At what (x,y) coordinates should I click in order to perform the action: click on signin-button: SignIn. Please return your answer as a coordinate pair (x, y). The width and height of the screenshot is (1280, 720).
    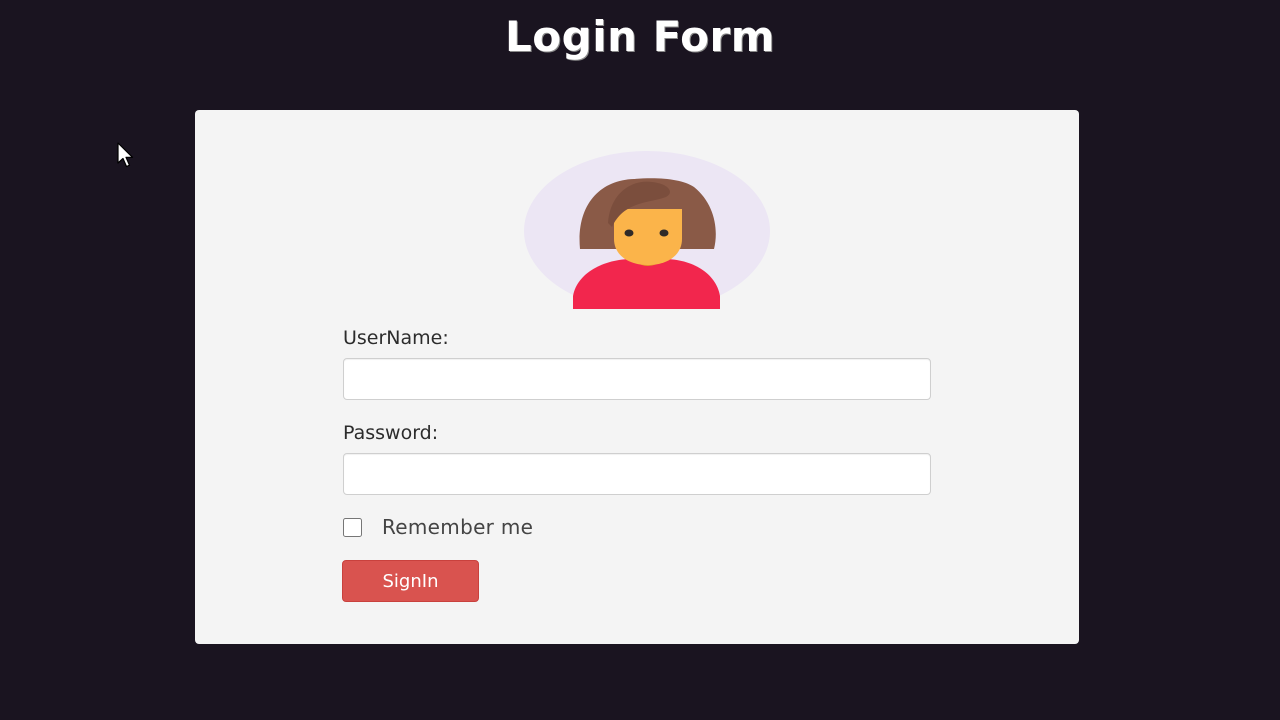
    Looking at the image, I should click on (410, 581).